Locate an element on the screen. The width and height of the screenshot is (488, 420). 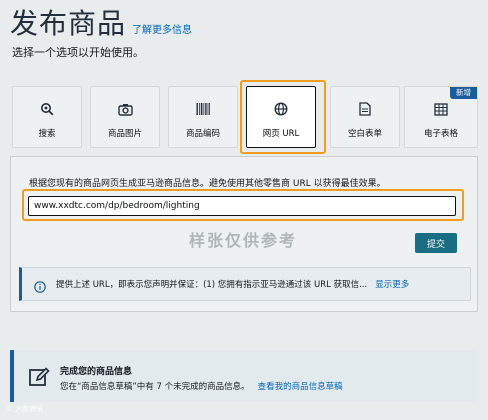
learn-more-link: 了解更多信息 is located at coordinates (162, 28).